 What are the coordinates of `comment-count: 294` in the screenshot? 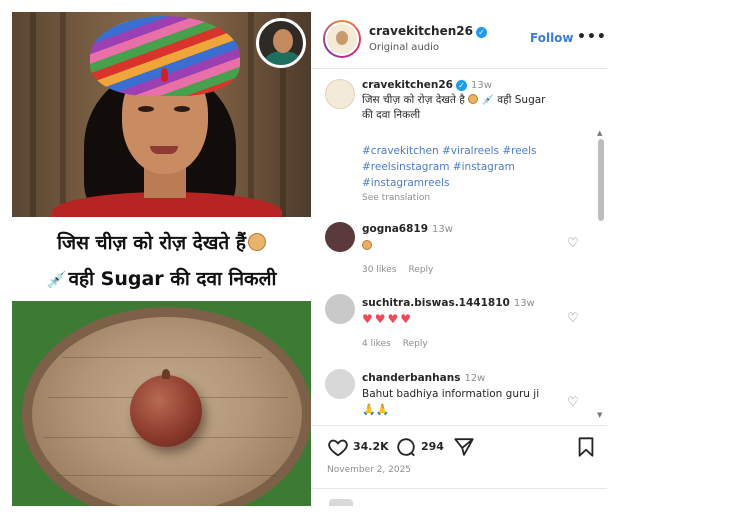 It's located at (432, 446).